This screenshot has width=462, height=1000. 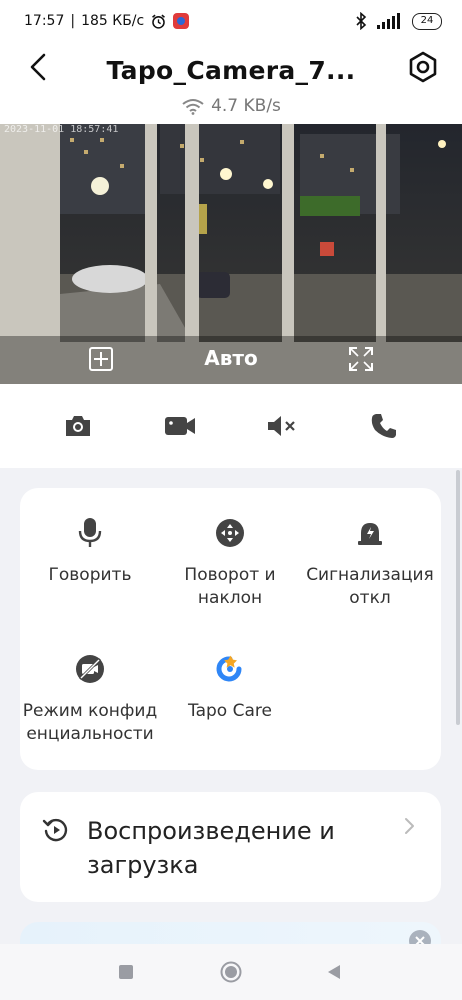 I want to click on feature-alarm-label: Сигнализация откл, so click(x=370, y=586).